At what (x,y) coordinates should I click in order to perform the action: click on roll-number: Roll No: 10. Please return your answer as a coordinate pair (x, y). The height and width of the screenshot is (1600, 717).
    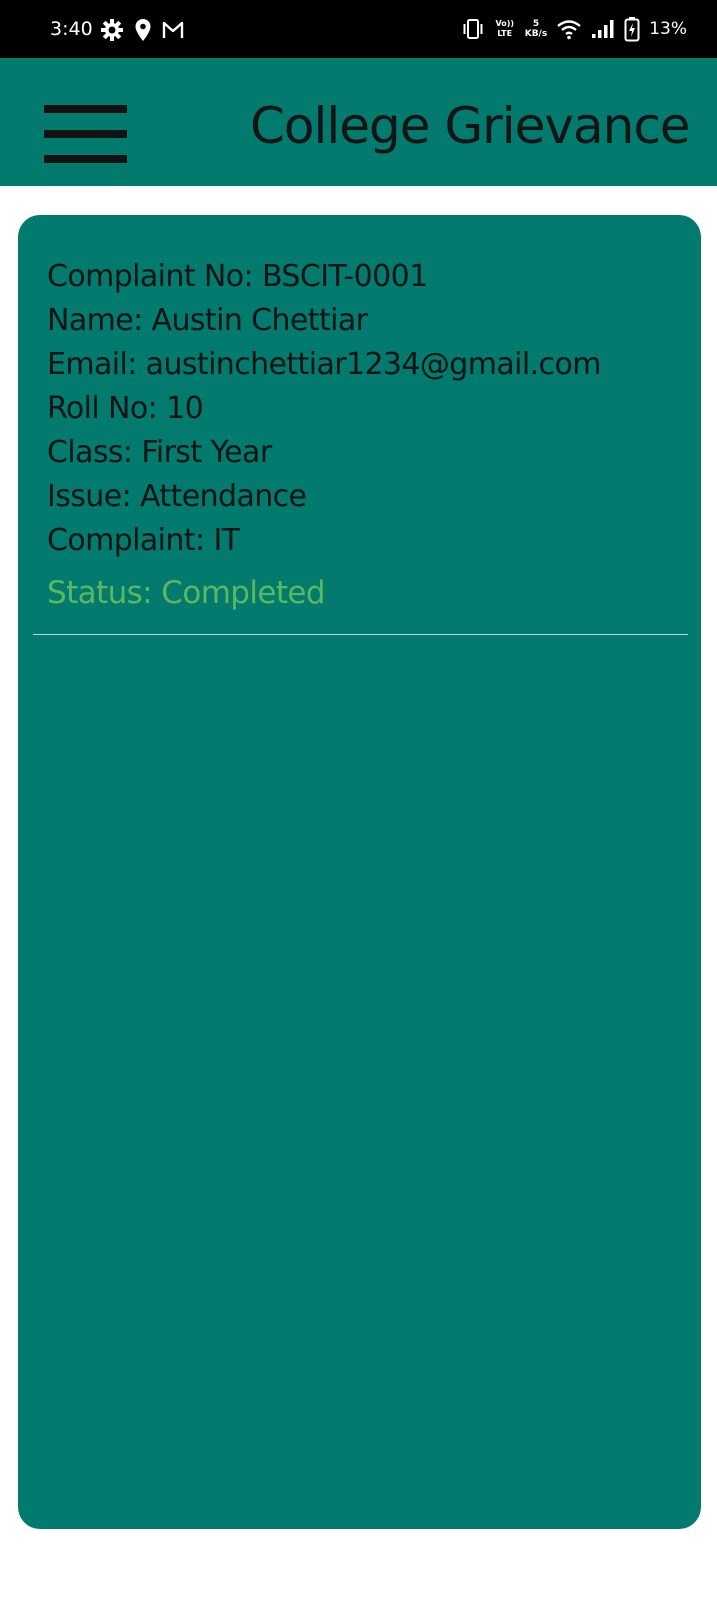
    Looking at the image, I should click on (125, 408).